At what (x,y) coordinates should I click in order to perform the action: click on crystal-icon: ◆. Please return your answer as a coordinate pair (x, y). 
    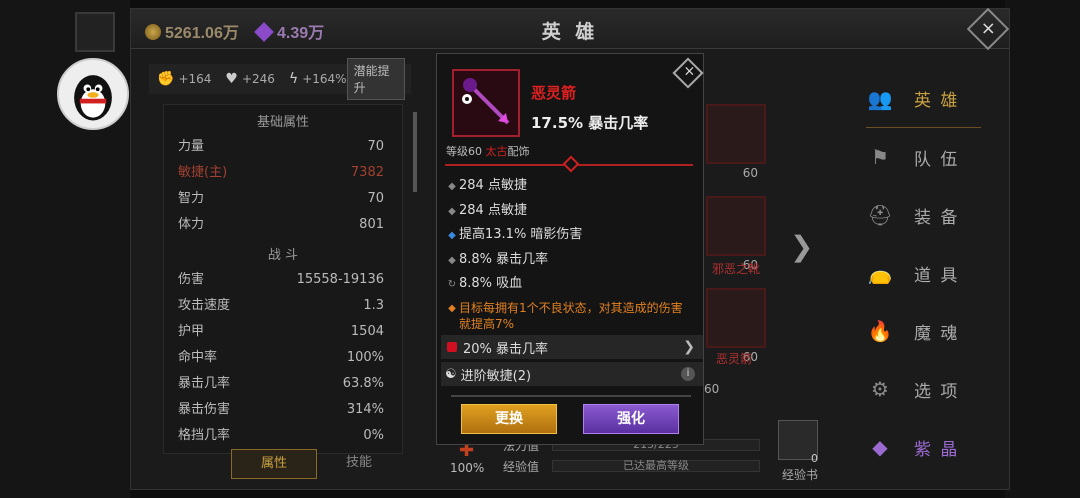
    Looking at the image, I should click on (880, 447).